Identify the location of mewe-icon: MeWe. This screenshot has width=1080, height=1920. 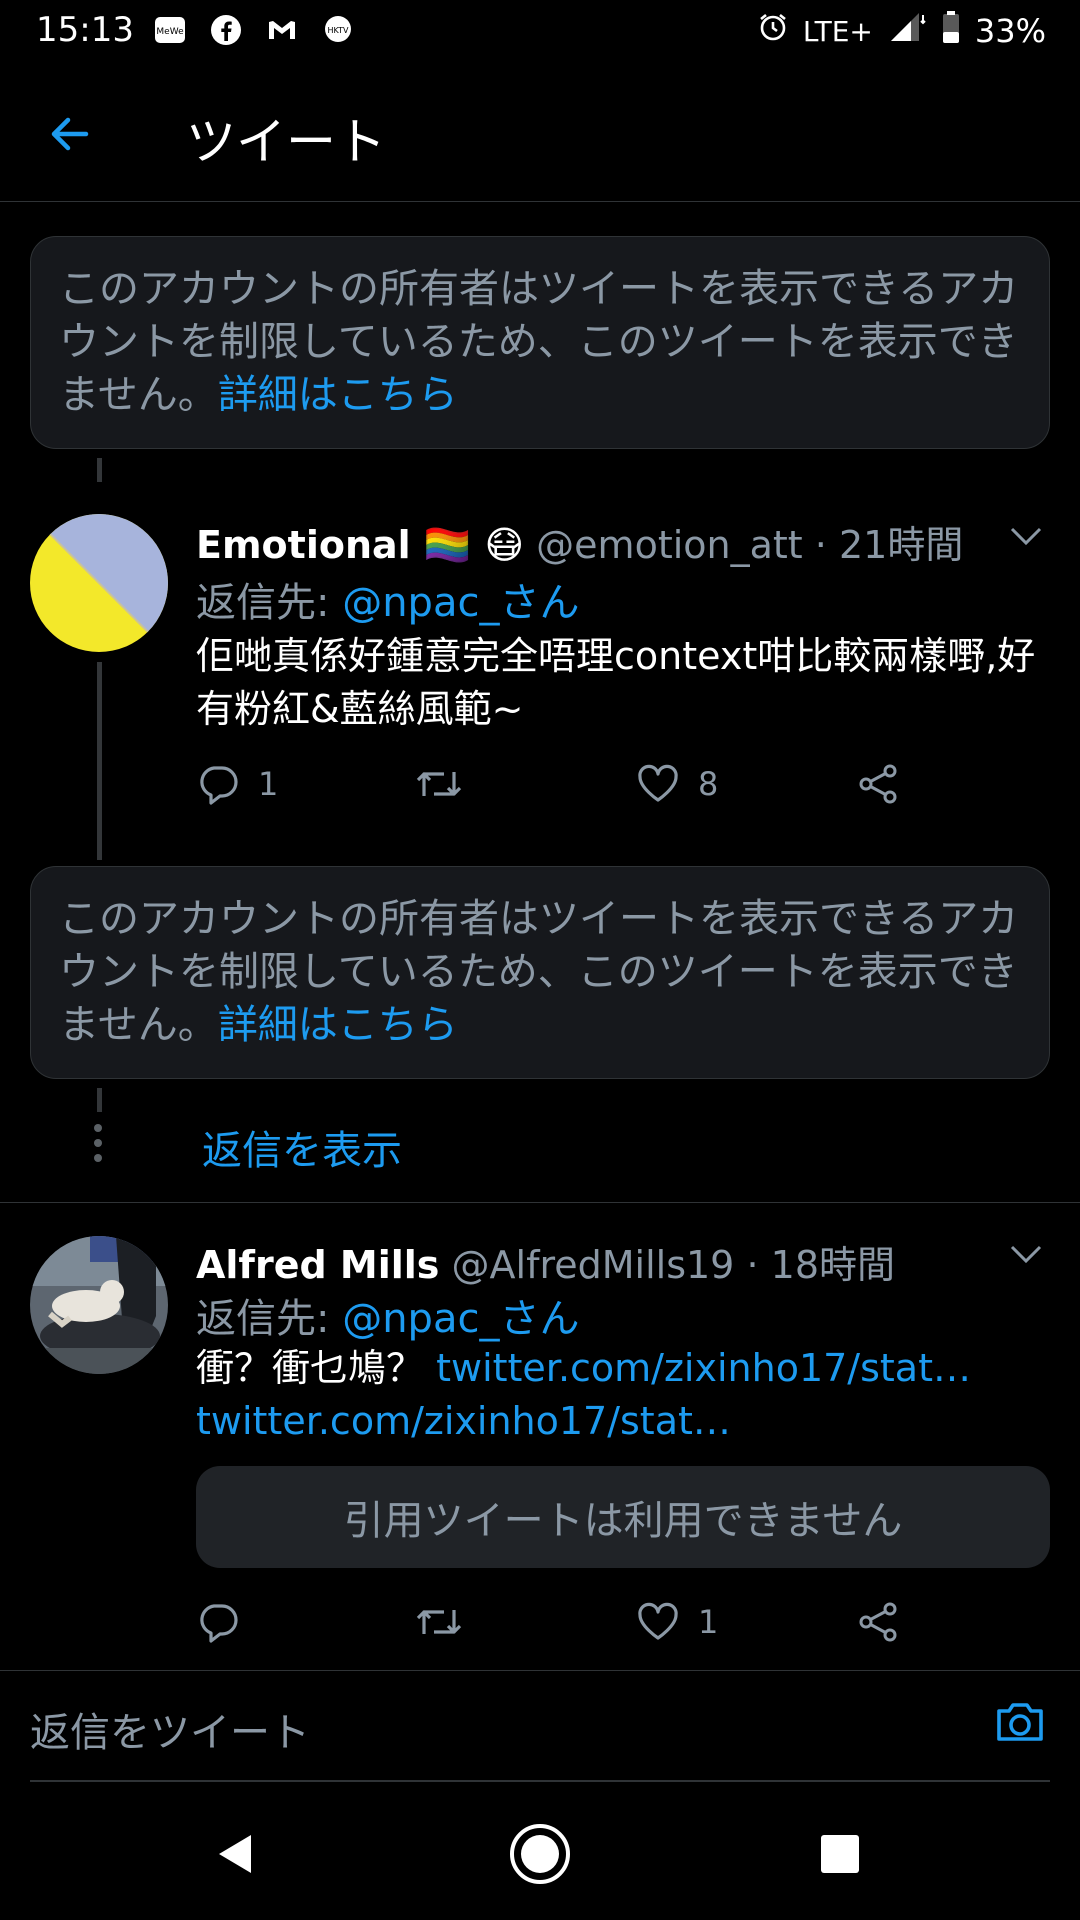
(170, 30).